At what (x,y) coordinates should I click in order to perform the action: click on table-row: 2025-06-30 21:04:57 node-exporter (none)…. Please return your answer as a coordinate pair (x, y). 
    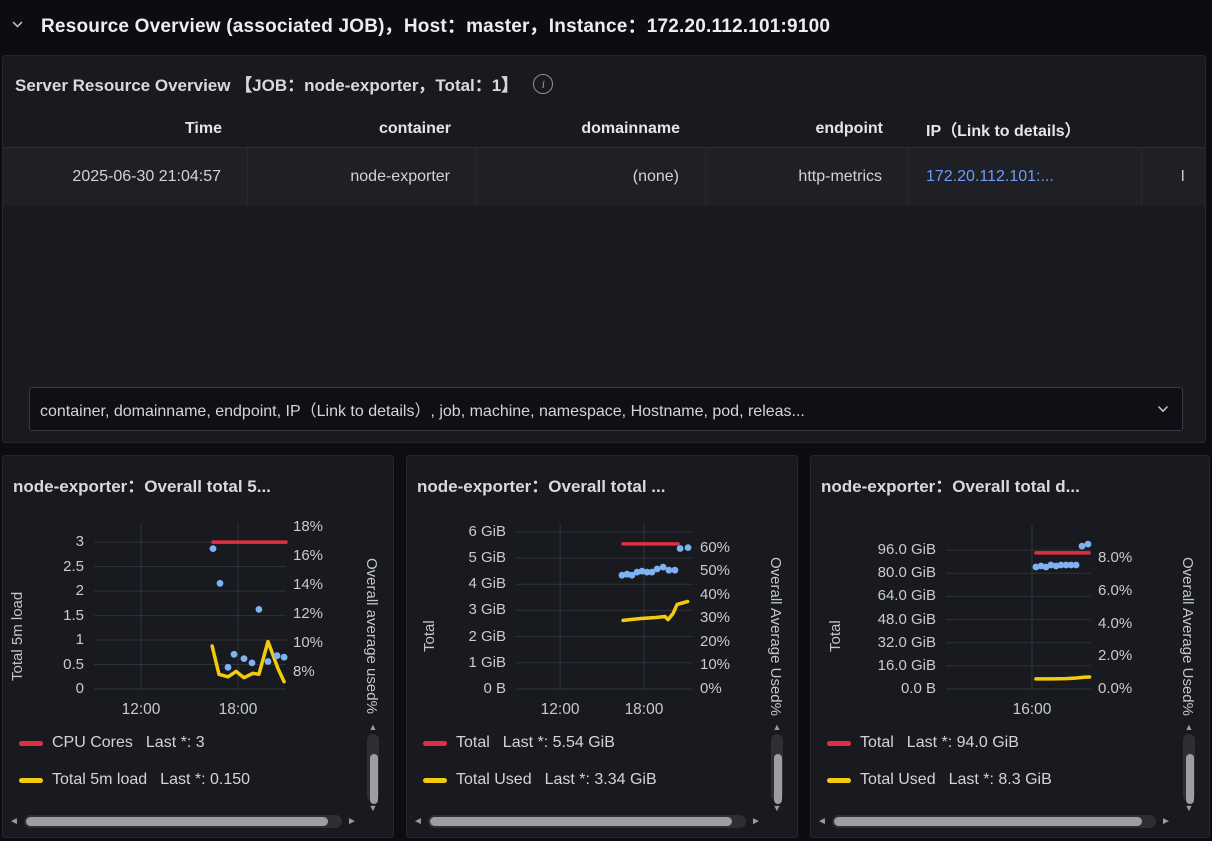
    Looking at the image, I should click on (604, 177).